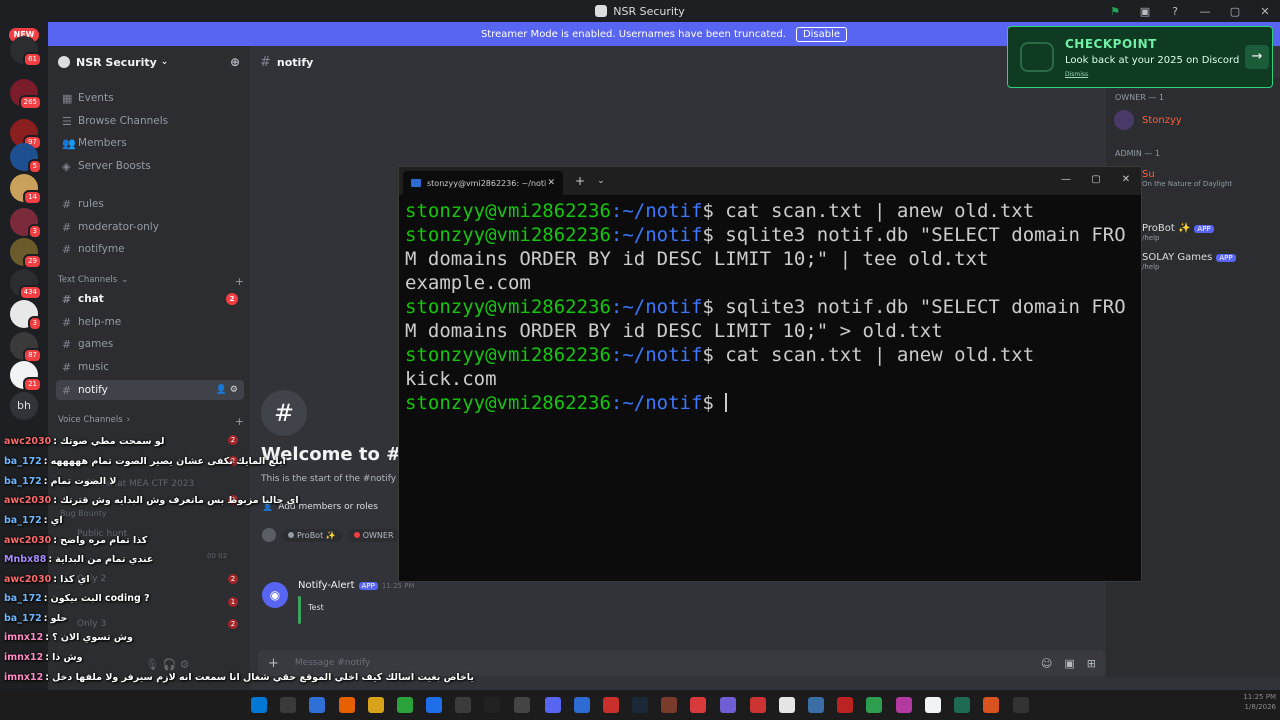  What do you see at coordinates (150, 227) in the screenshot?
I see `channel-moderator-only: # moderator-only` at bounding box center [150, 227].